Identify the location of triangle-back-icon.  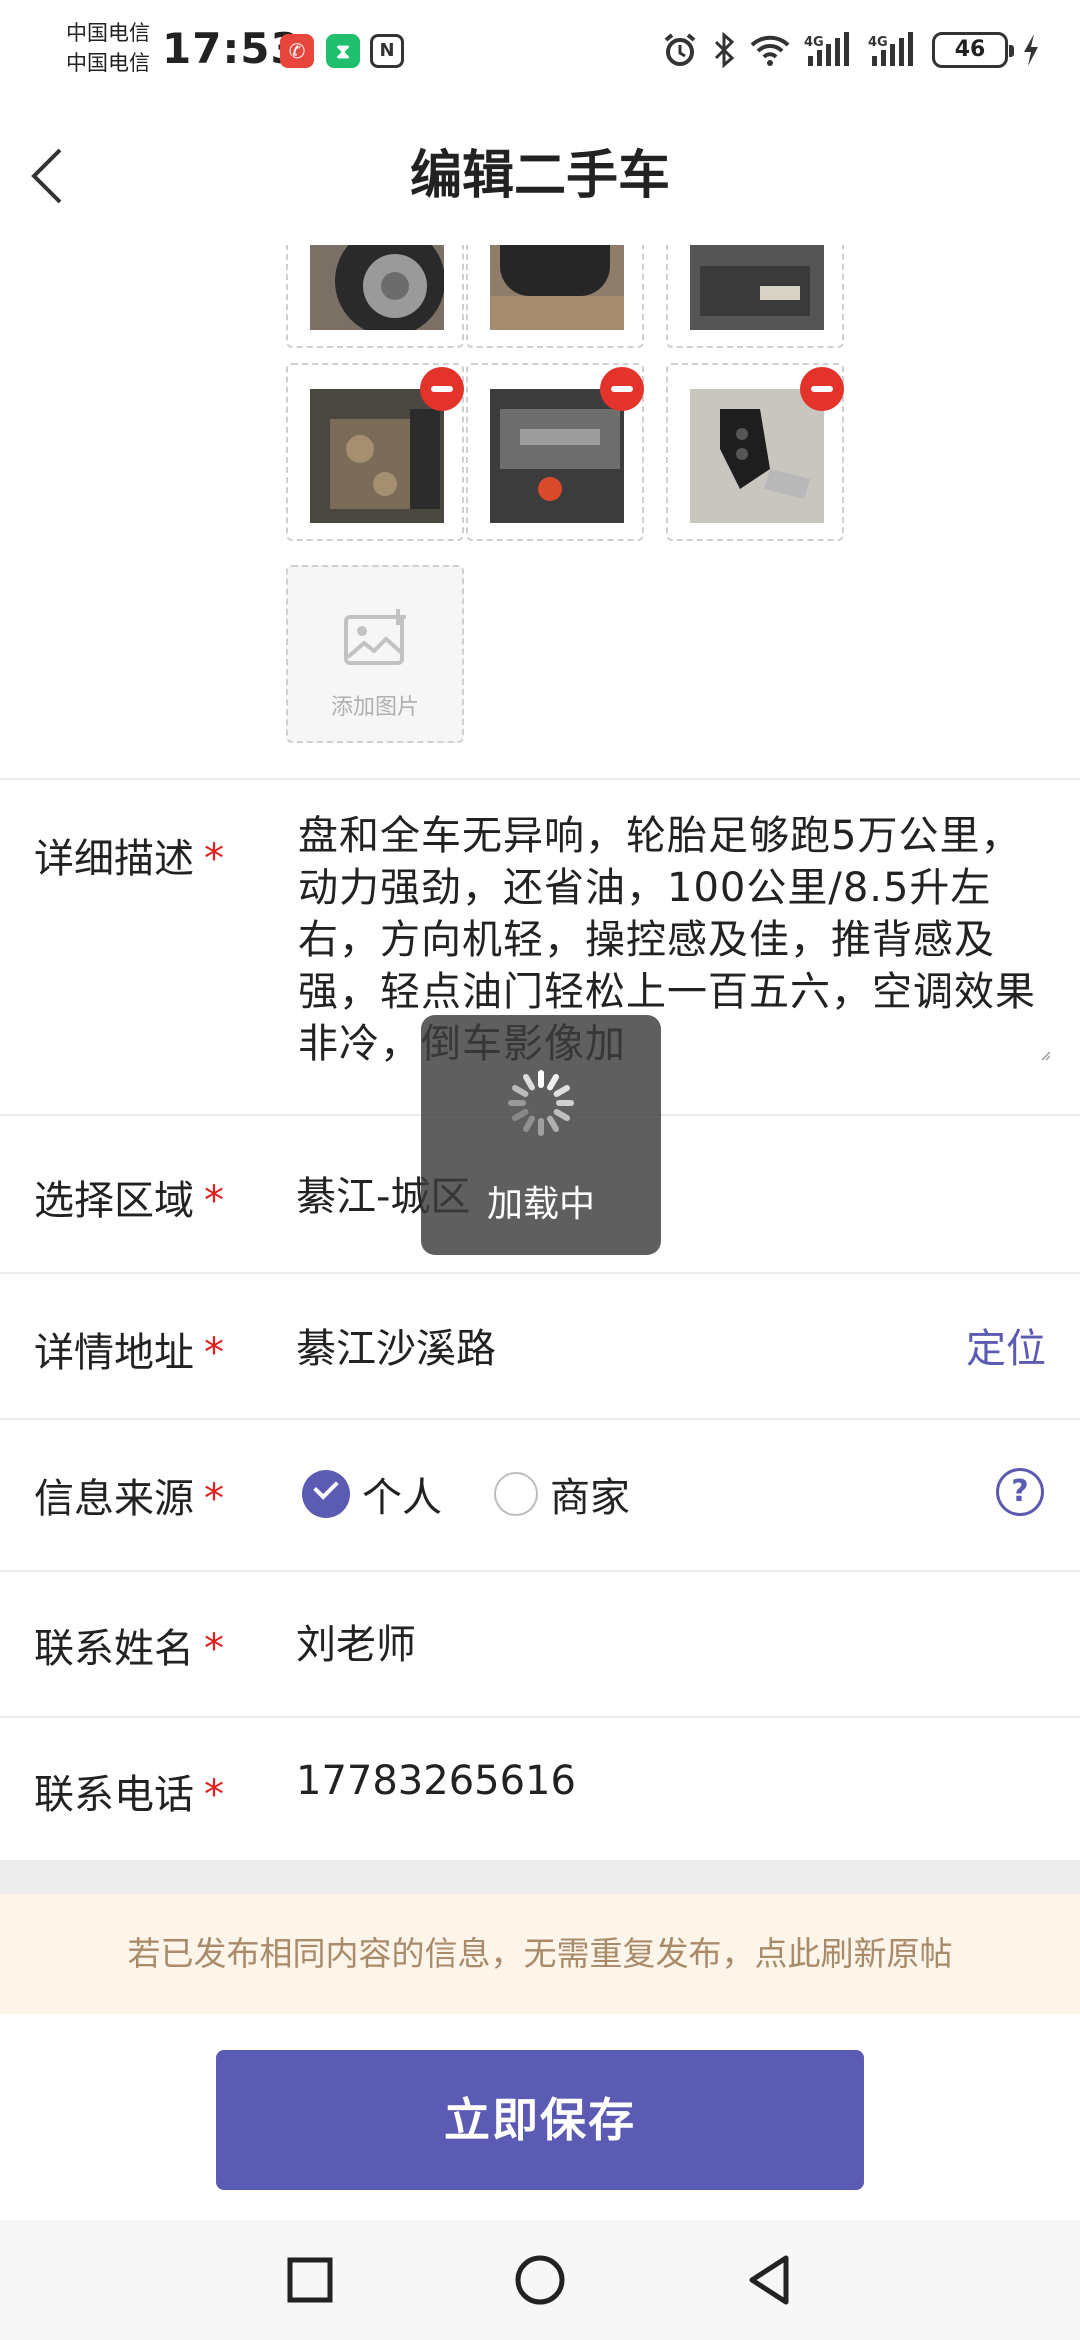
(769, 2280).